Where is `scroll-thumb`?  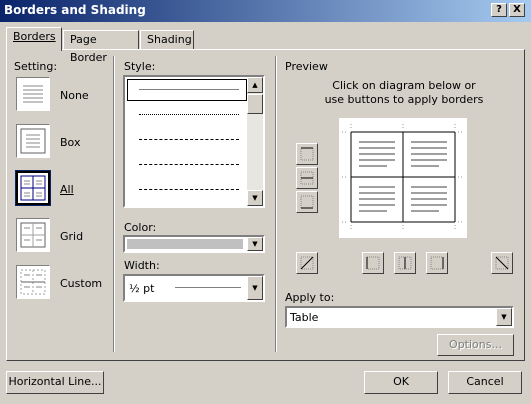
scroll-thumb is located at coordinates (255, 104).